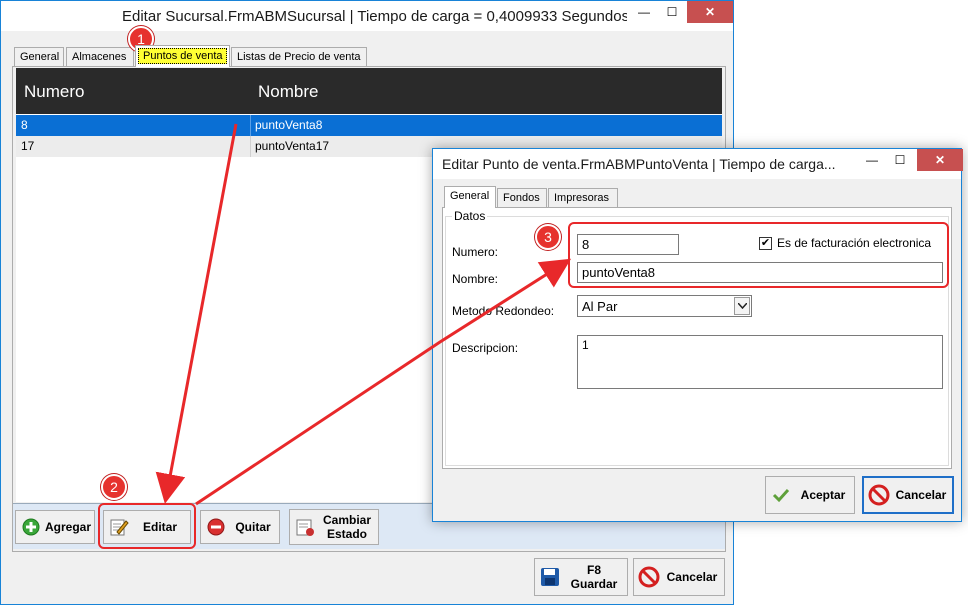  I want to click on aceptar-label: Aceptar, so click(823, 495).